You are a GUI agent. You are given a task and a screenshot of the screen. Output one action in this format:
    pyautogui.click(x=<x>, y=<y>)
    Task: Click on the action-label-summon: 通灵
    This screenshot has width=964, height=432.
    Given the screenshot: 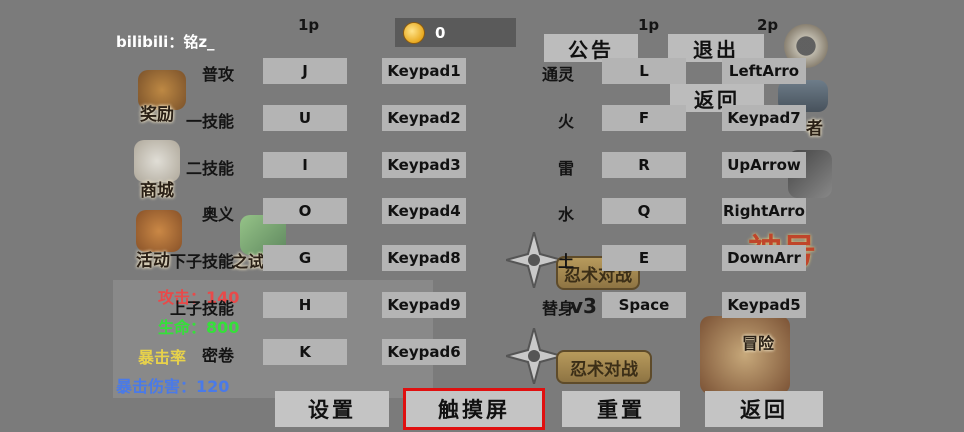 What is the action you would take?
    pyautogui.click(x=557, y=74)
    